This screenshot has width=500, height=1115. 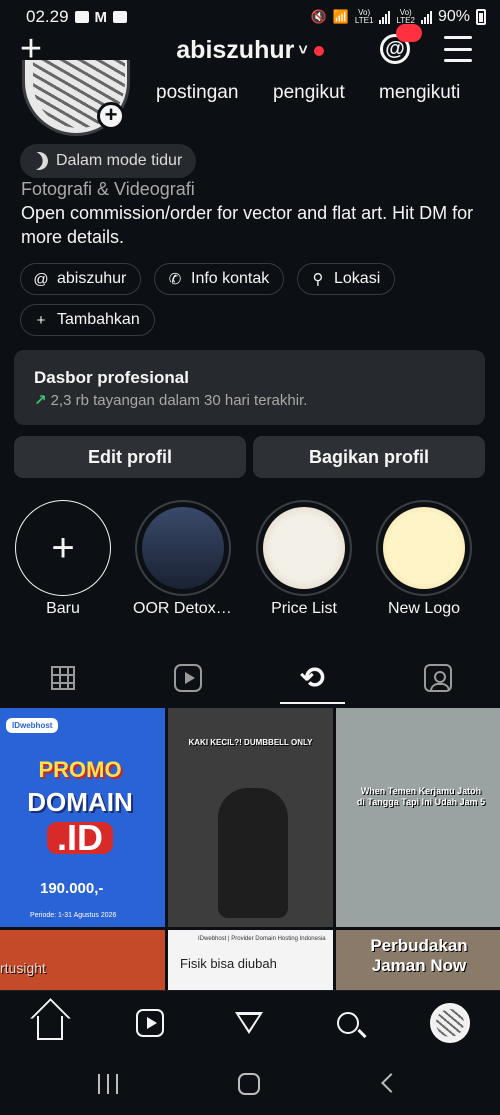 What do you see at coordinates (318, 16) in the screenshot?
I see `mute-icon: 🔇` at bounding box center [318, 16].